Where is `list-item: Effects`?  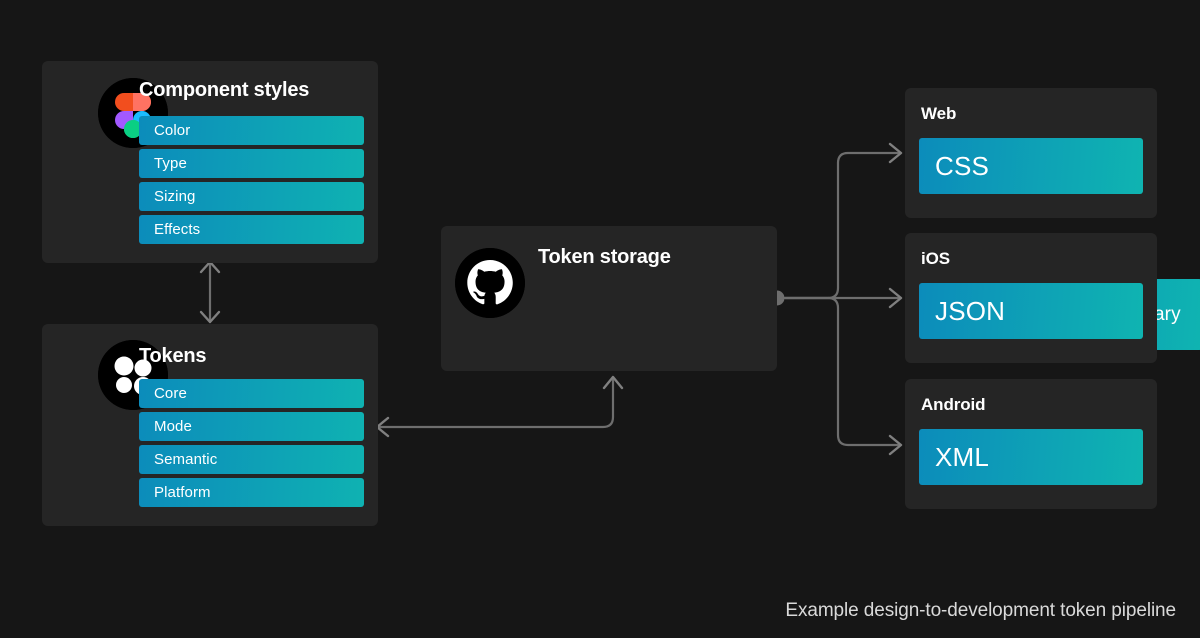 list-item: Effects is located at coordinates (251, 229).